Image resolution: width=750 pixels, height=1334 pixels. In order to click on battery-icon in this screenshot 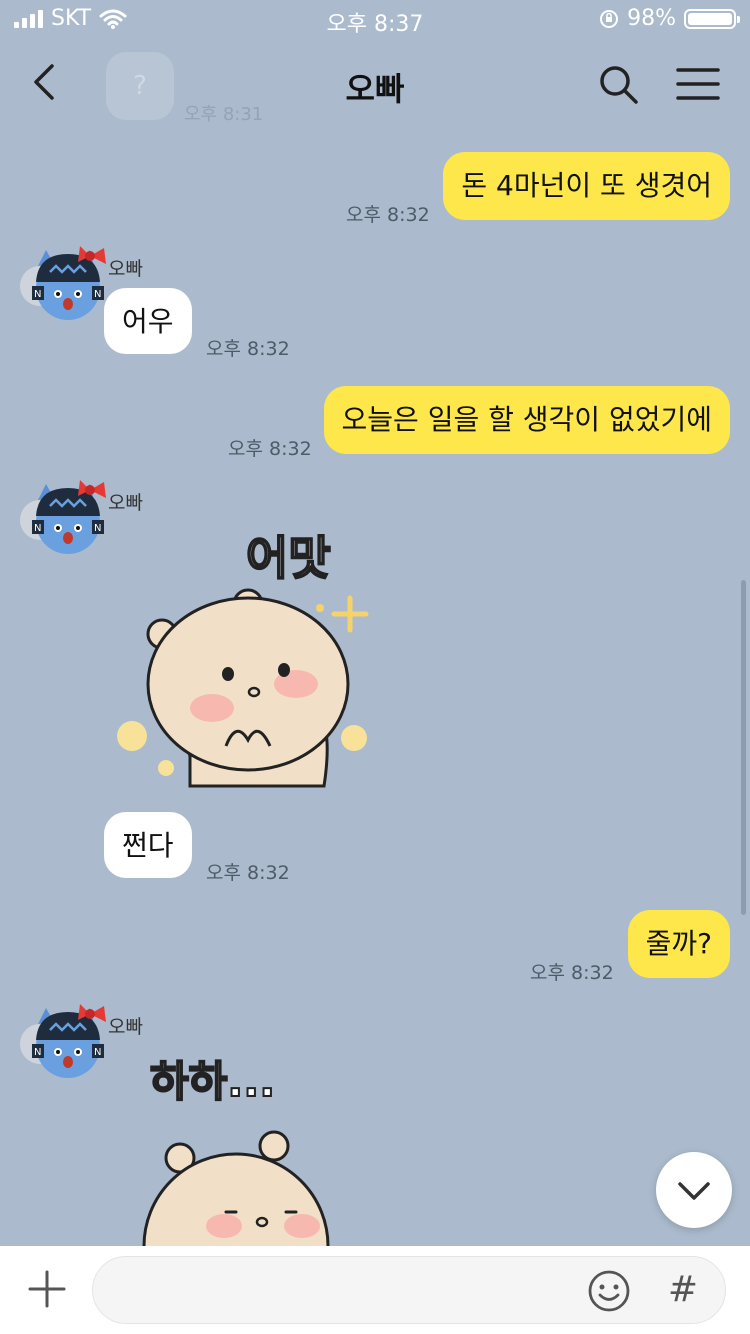, I will do `click(712, 18)`.